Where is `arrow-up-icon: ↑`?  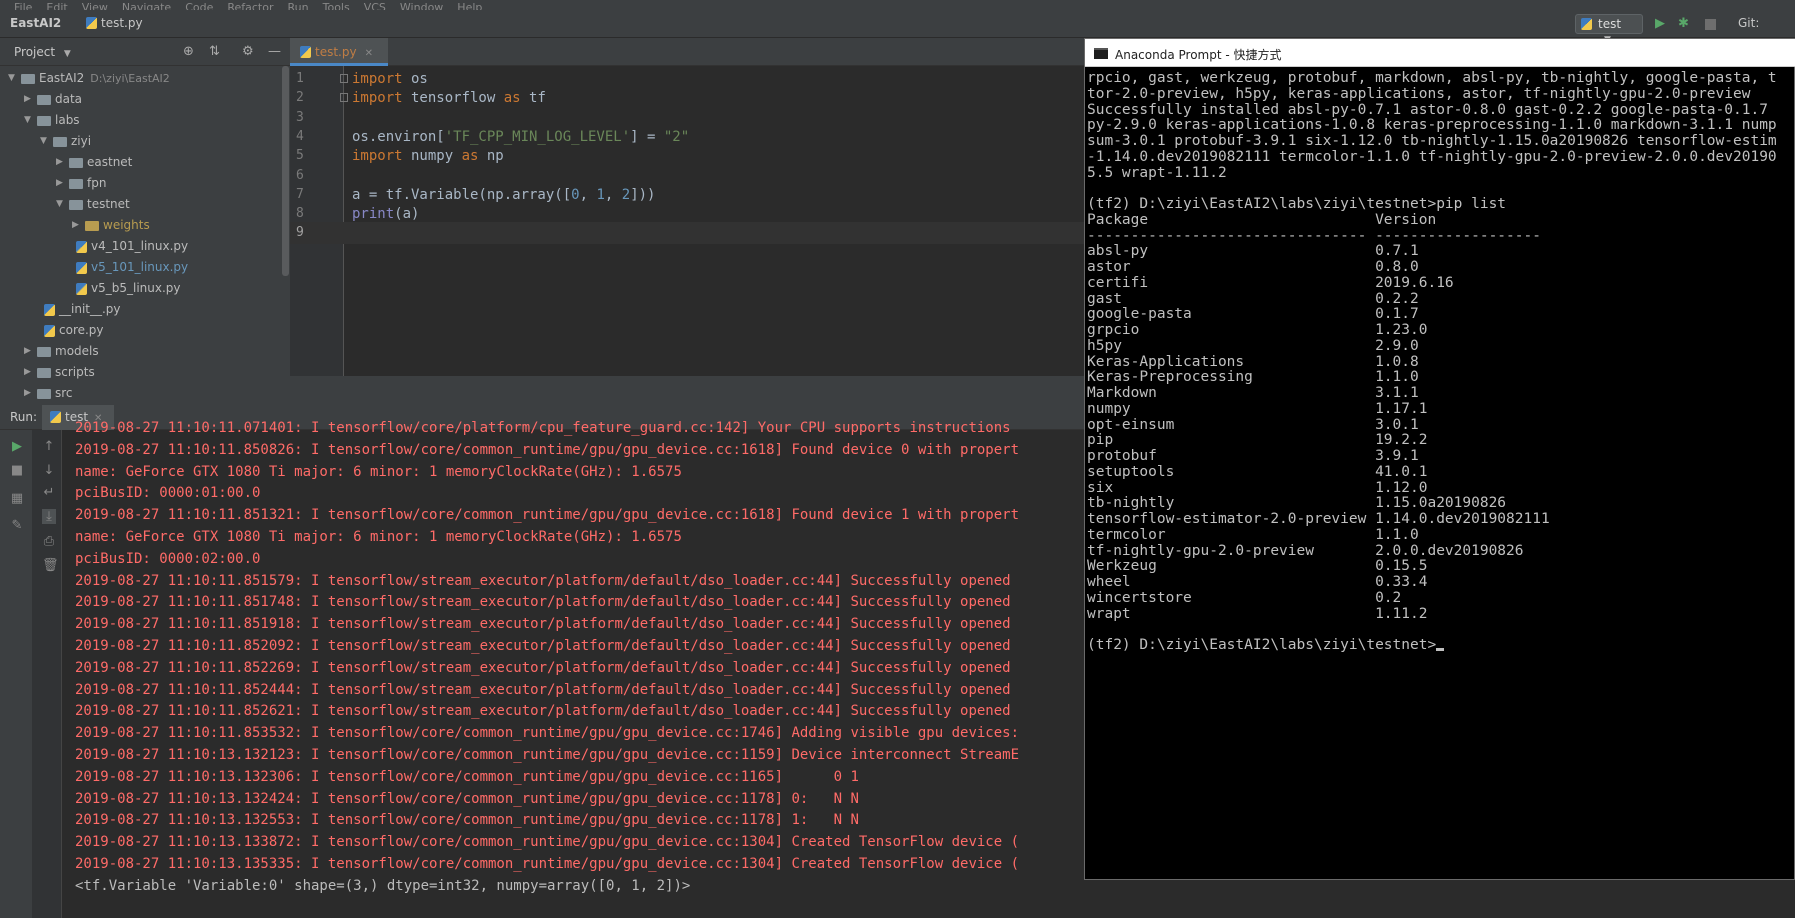
arrow-up-icon: ↑ is located at coordinates (49, 446).